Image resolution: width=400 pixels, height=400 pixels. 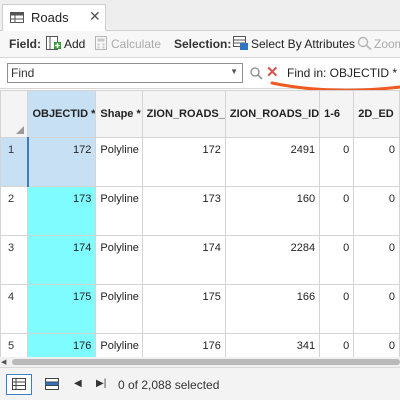 I want to click on table-row: 1 172 Polyline 172 2491 0 0, so click(x=200, y=162).